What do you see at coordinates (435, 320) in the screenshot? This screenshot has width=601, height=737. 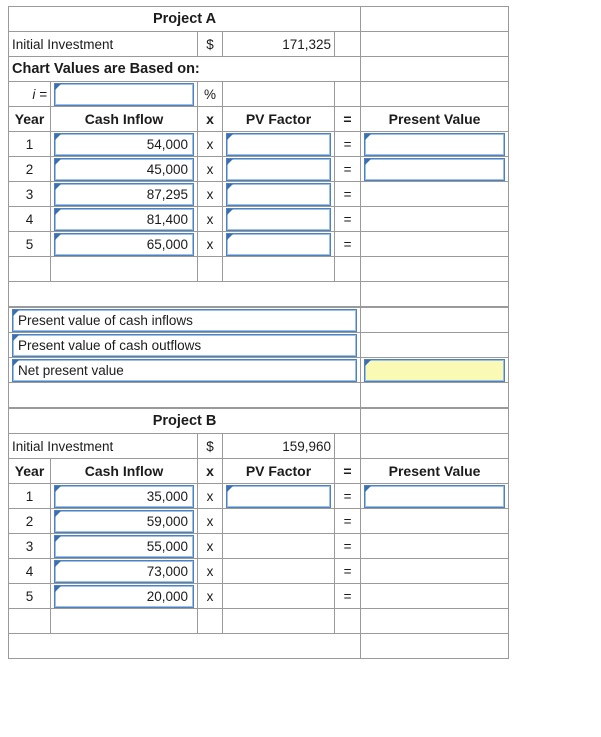 I see `pv-inflows-value` at bounding box center [435, 320].